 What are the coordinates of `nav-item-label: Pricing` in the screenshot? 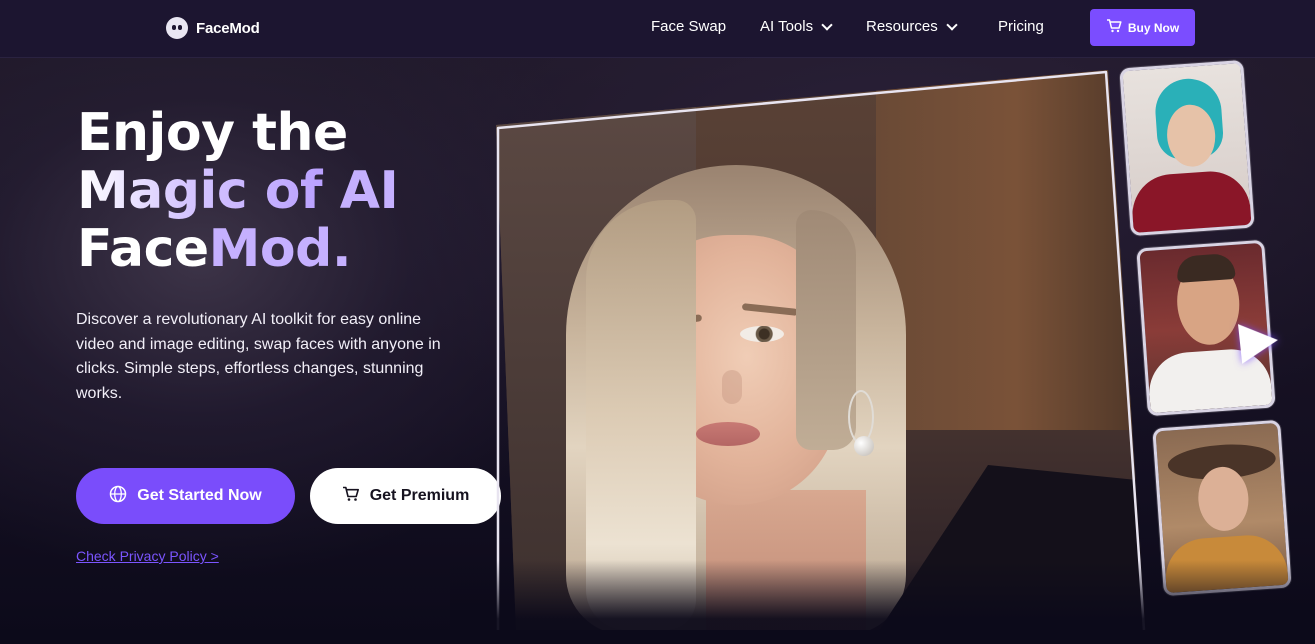 It's located at (1021, 26).